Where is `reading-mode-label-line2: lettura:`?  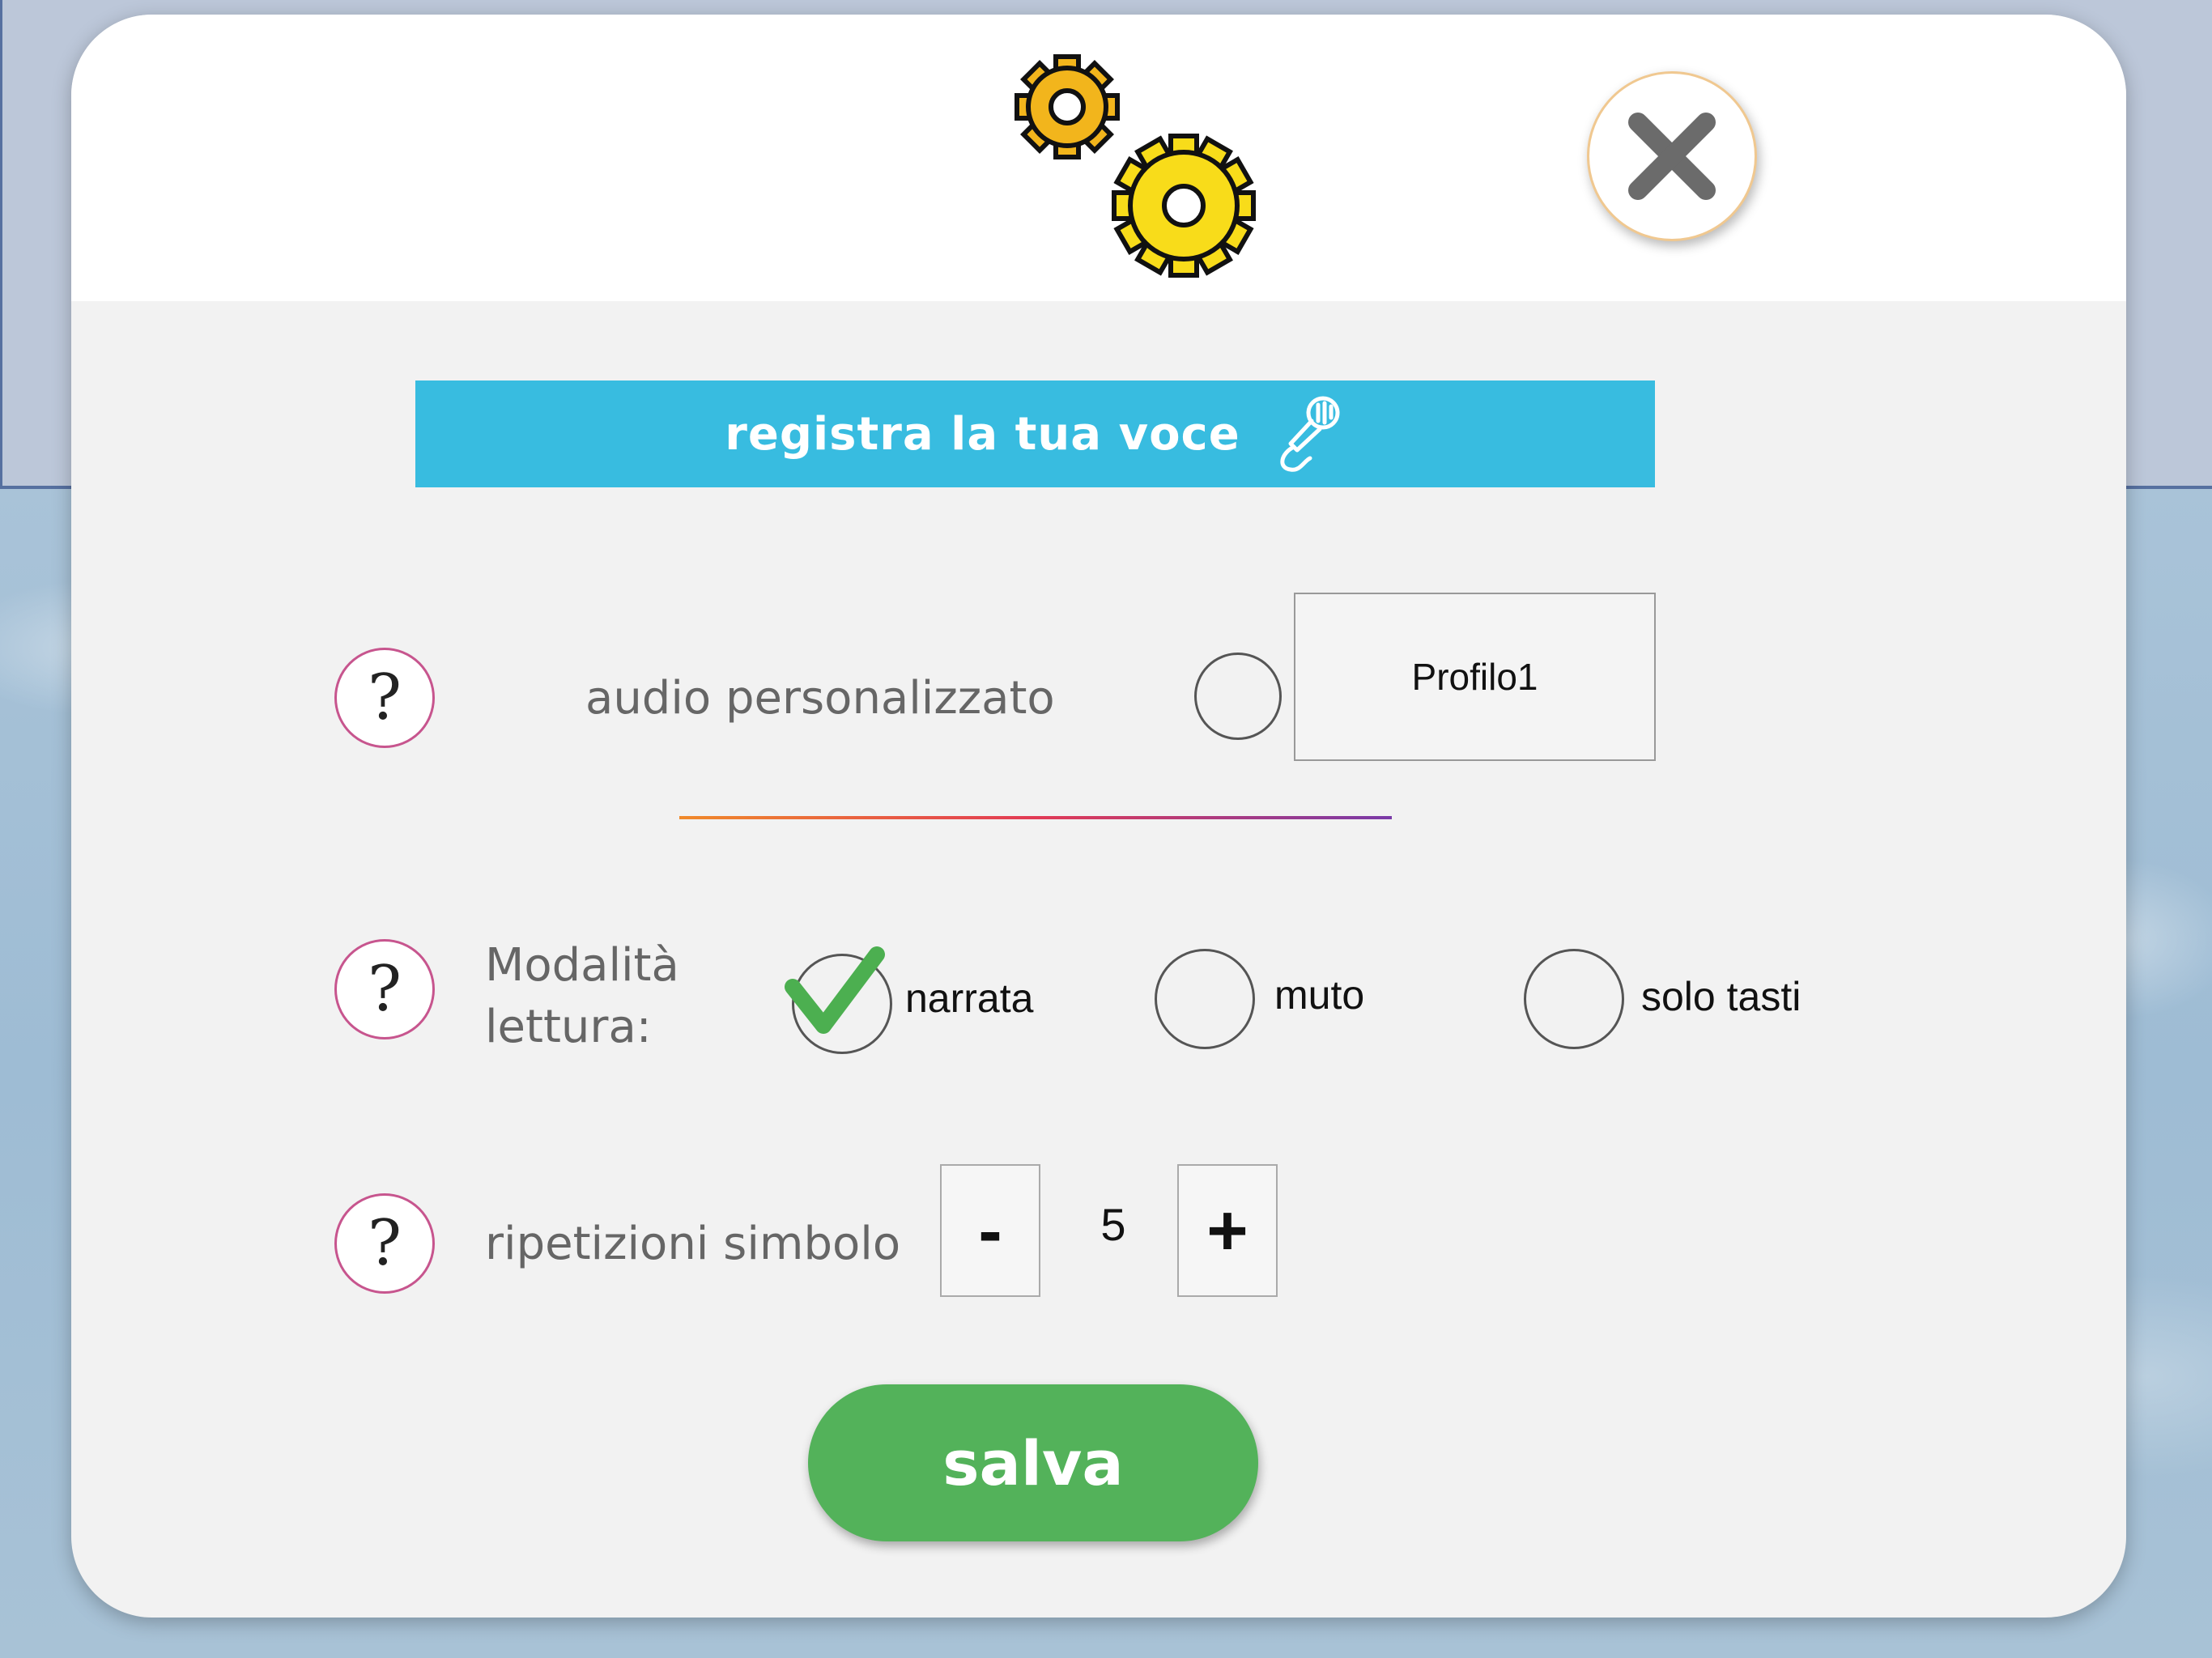
reading-mode-label-line2: lettura: is located at coordinates (569, 1027).